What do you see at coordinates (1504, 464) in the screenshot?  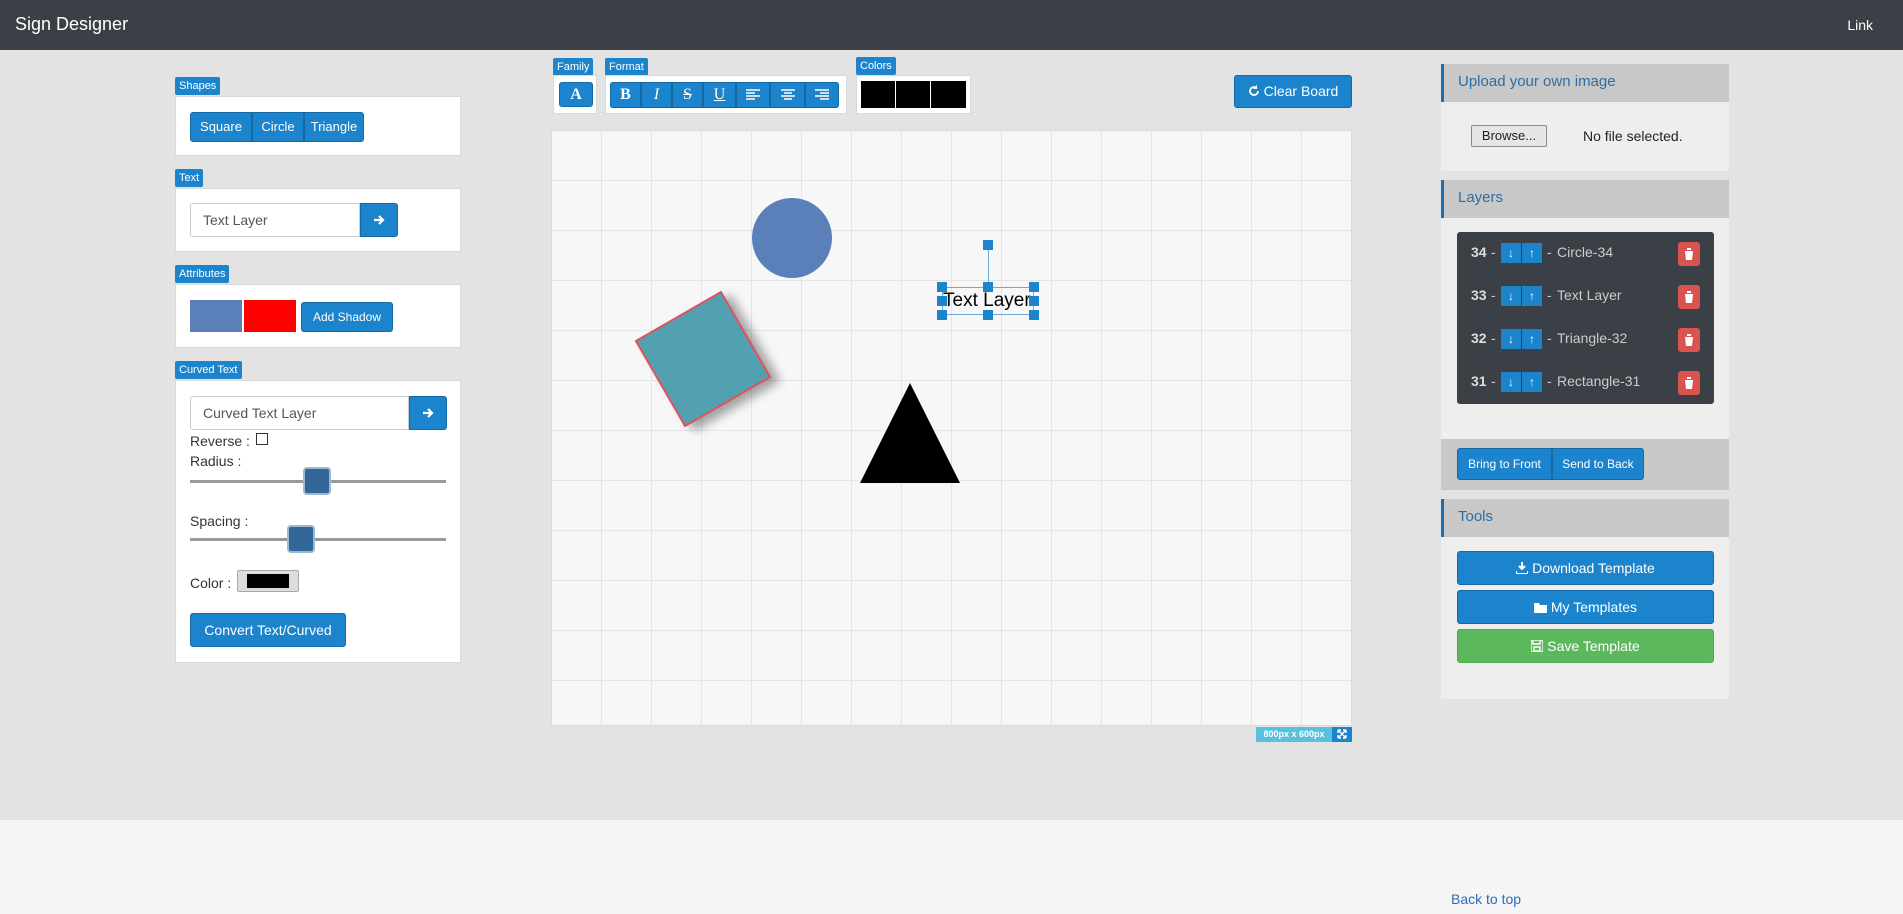 I see `bring-to-front-button: Bring to Front` at bounding box center [1504, 464].